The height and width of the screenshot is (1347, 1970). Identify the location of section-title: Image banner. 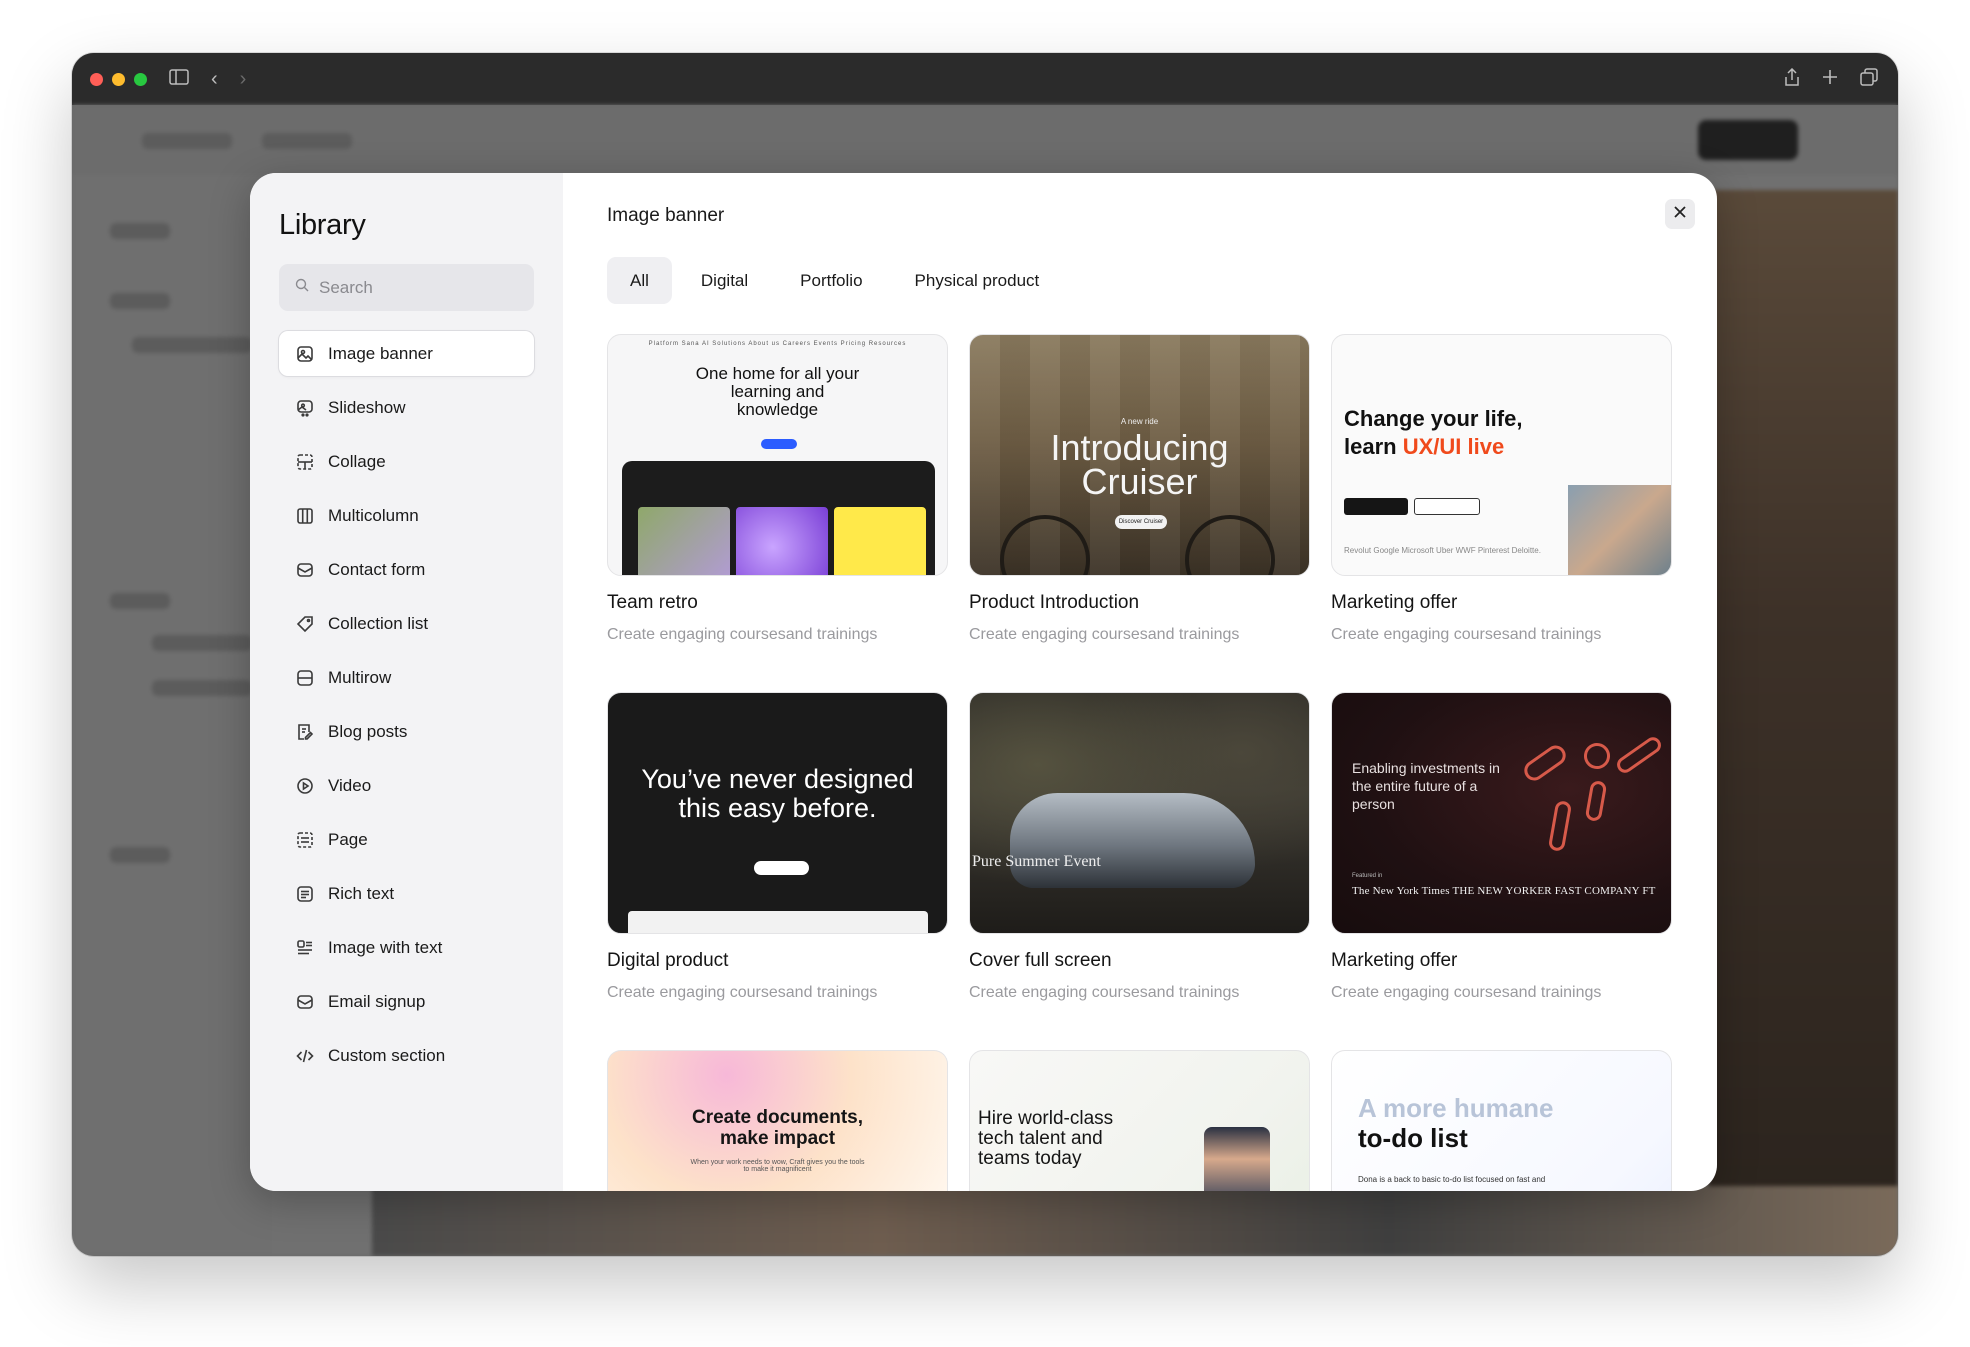
(666, 215).